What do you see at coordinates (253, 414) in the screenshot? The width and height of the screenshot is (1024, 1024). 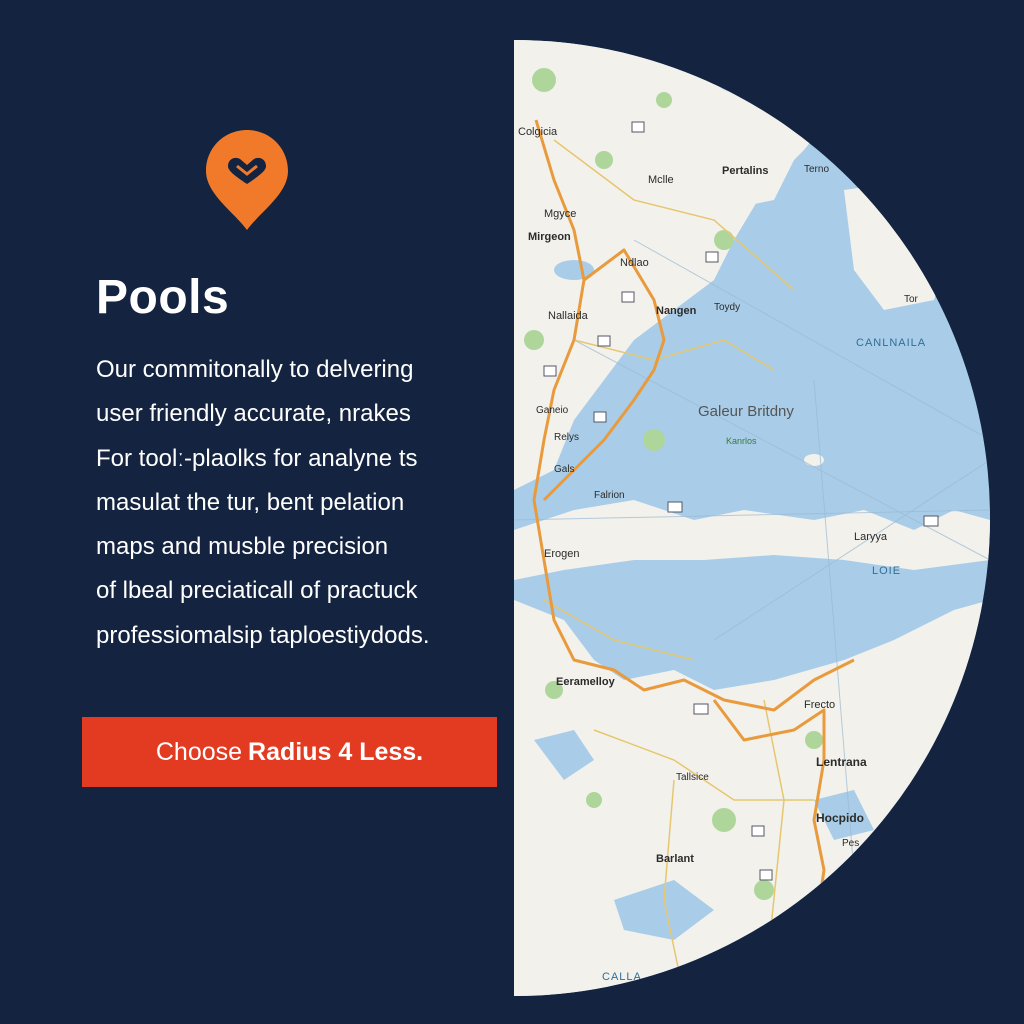 I see `description-line: user friendly accurate, nrakes` at bounding box center [253, 414].